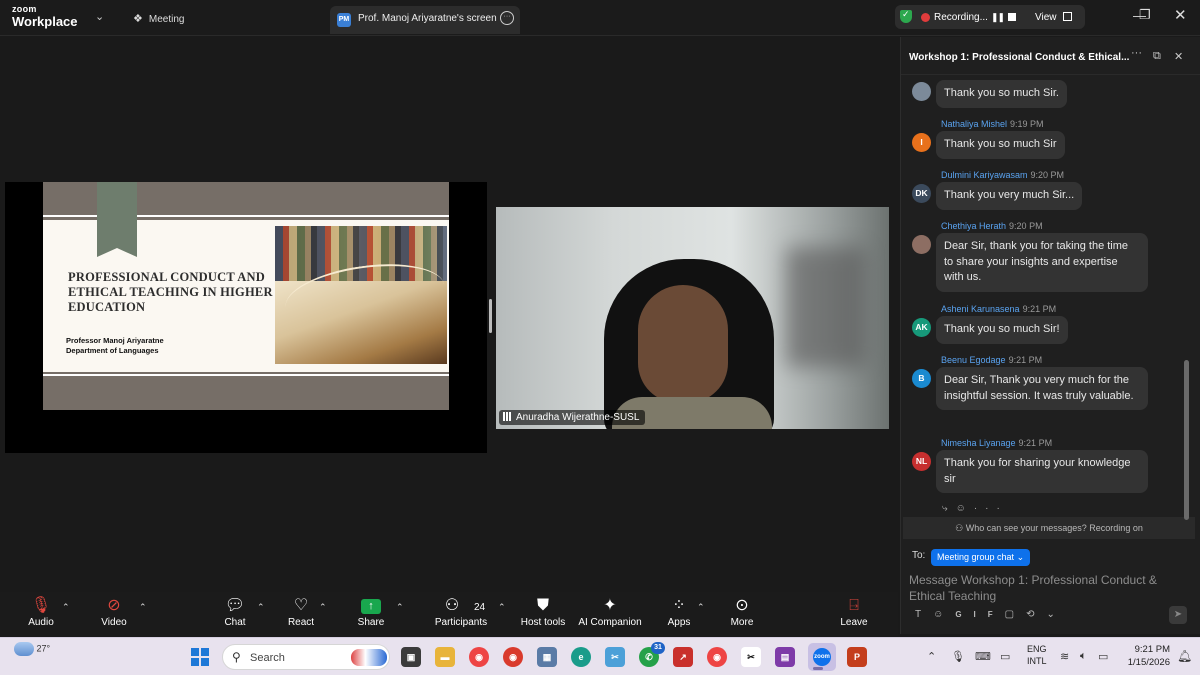  Describe the element at coordinates (857, 657) in the screenshot. I see `powerpoint-icon: P` at that location.